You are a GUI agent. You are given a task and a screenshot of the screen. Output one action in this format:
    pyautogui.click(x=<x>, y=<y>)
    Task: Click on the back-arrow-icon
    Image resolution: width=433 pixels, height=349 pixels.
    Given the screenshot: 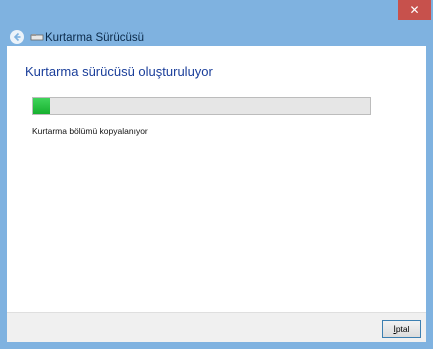 What is the action you would take?
    pyautogui.click(x=17, y=37)
    